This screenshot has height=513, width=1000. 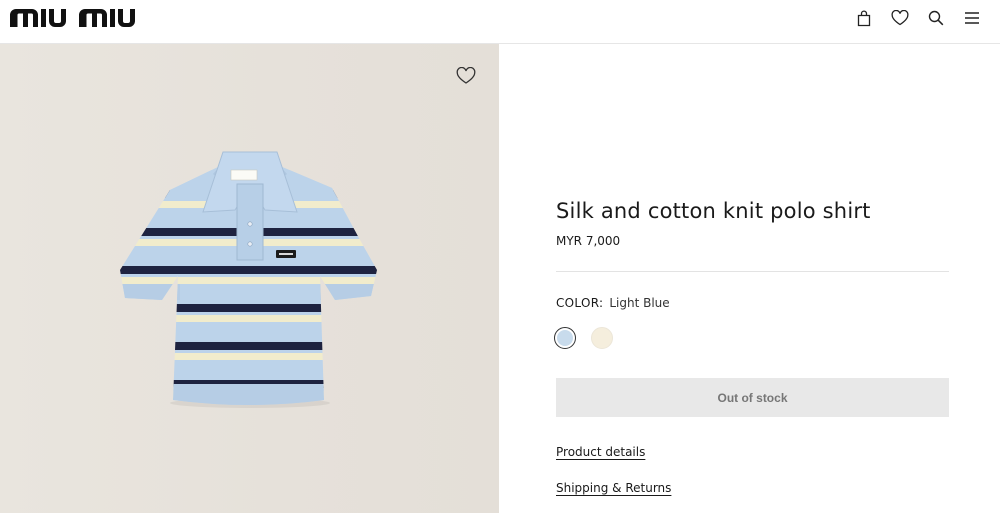 I want to click on color-value: Light Blue, so click(x=639, y=303).